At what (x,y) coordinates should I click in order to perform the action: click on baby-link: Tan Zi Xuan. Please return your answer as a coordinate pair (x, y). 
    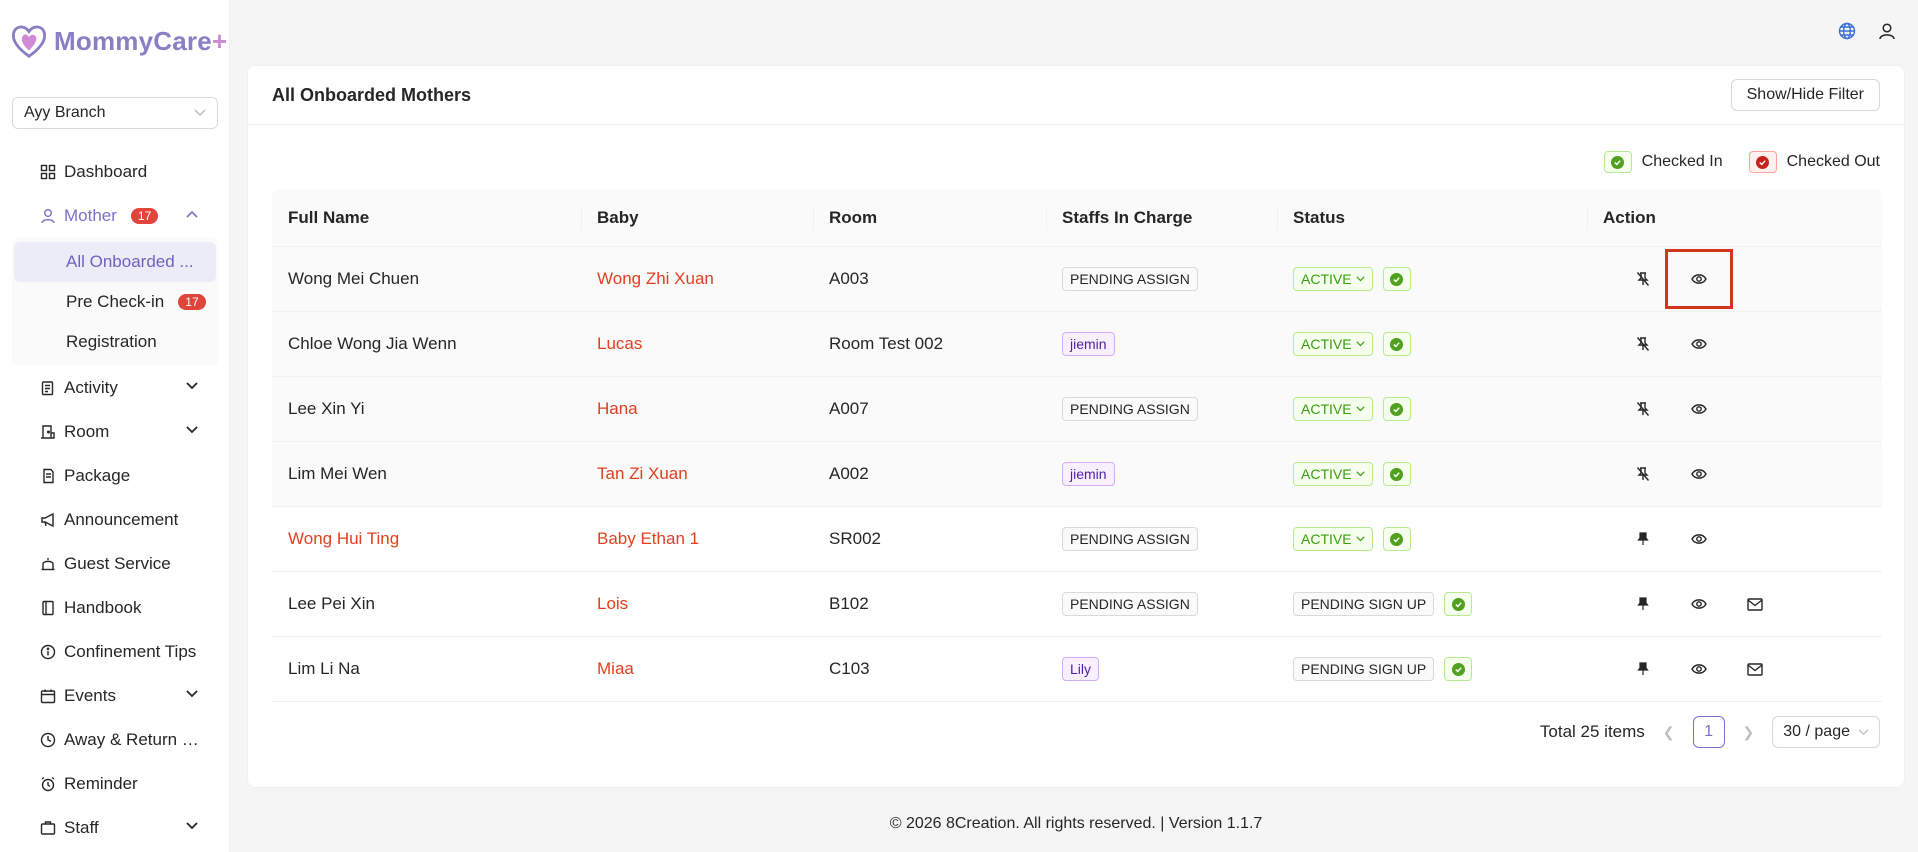
    Looking at the image, I should click on (642, 474).